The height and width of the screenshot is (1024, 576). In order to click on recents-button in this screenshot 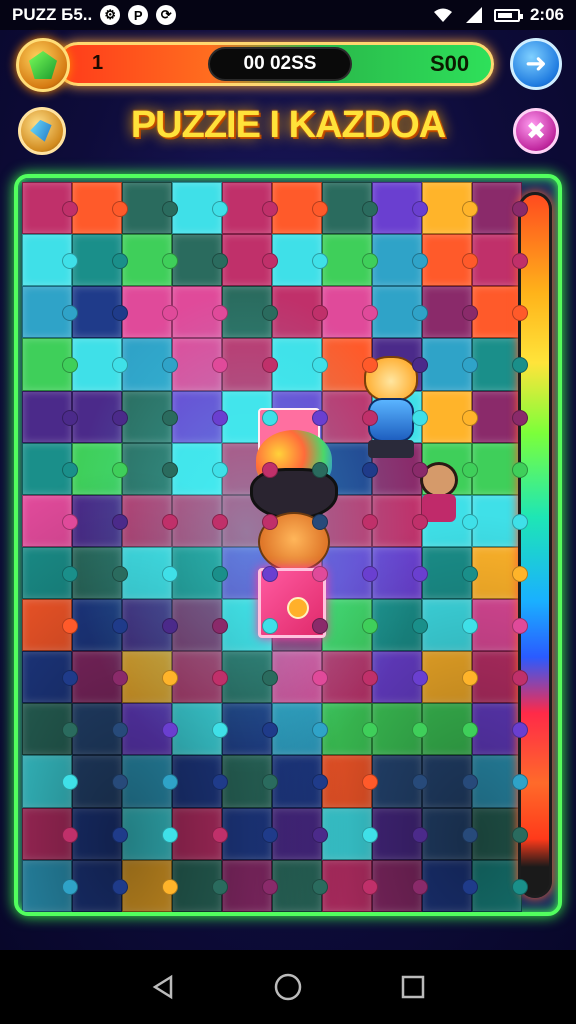, I will do `click(413, 987)`.